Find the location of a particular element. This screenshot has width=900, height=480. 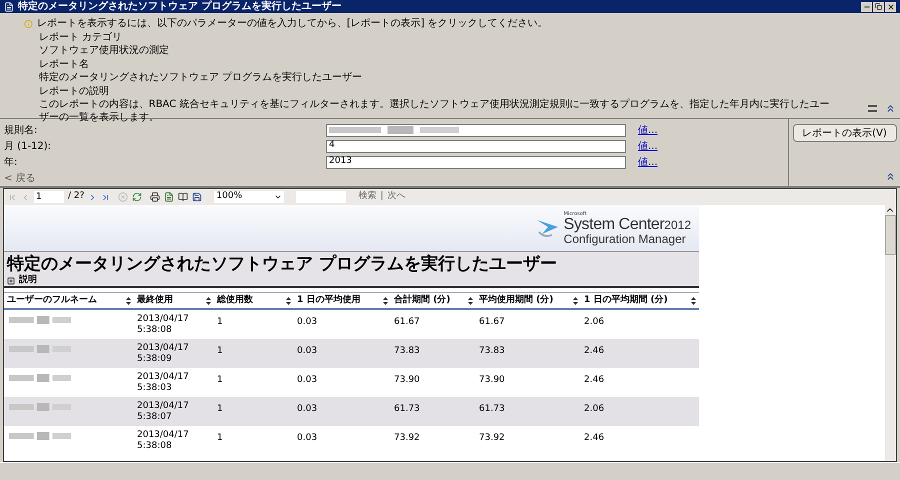

logo-year: 2012 is located at coordinates (677, 224).